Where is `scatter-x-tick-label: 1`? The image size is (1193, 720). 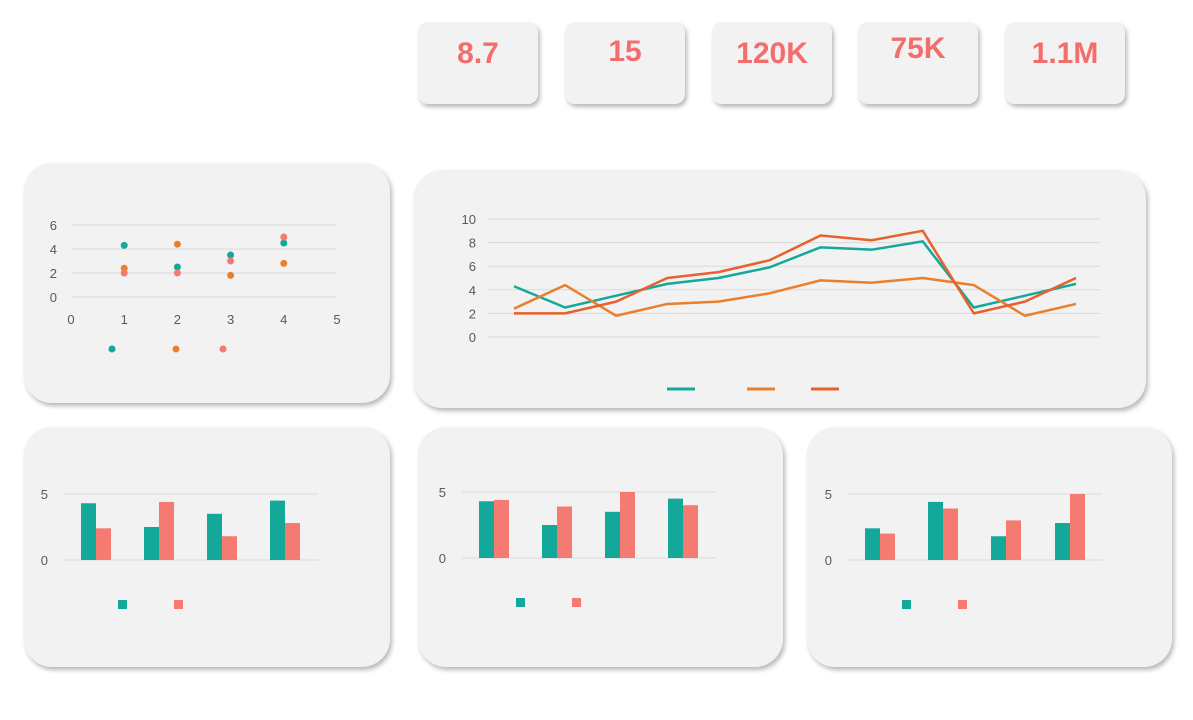 scatter-x-tick-label: 1 is located at coordinates (124, 319).